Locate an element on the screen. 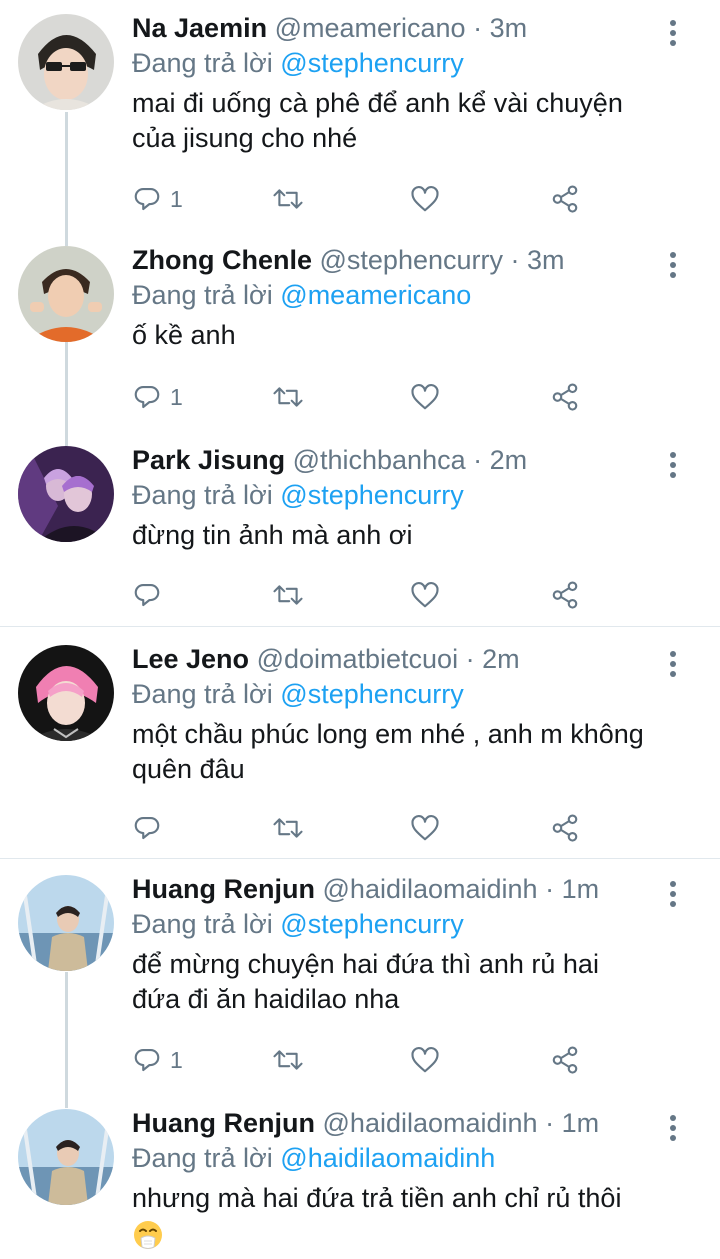 The height and width of the screenshot is (1259, 720). tweet-text-line: một chầu phúc long em nhé , anh m không is located at coordinates (388, 734).